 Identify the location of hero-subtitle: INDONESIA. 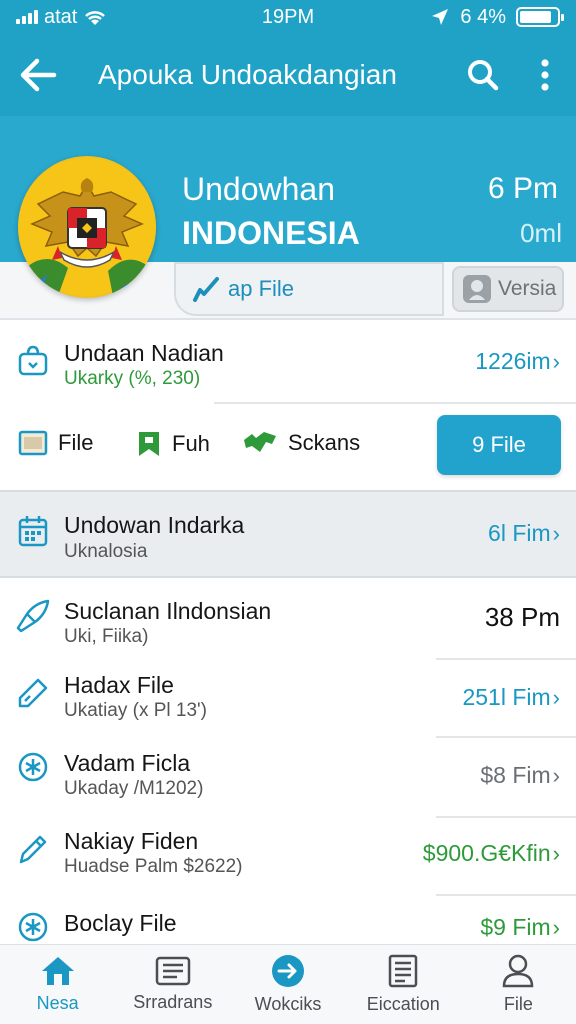
(271, 233).